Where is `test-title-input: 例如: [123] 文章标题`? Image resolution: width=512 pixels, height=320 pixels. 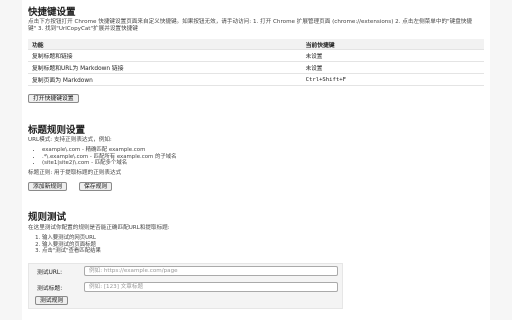 test-title-input: 例如: [123] 文章标题 is located at coordinates (211, 287).